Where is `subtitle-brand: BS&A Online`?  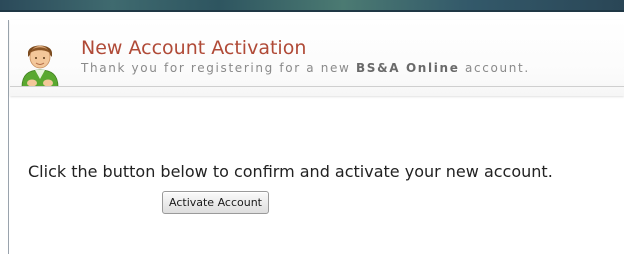
subtitle-brand: BS&A Online is located at coordinates (407, 68).